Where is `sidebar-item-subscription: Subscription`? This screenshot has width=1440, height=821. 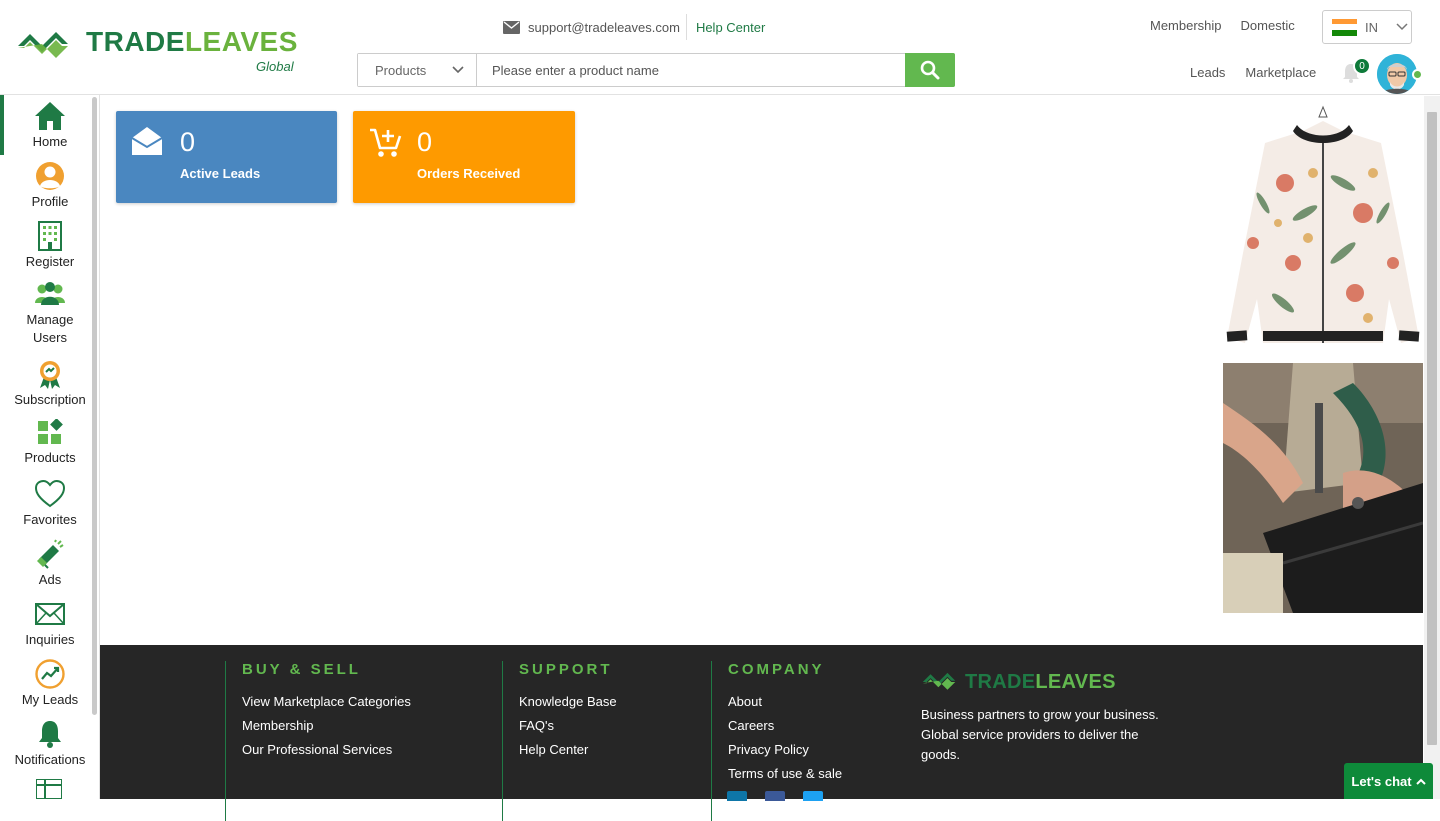 sidebar-item-subscription: Subscription is located at coordinates (49, 384).